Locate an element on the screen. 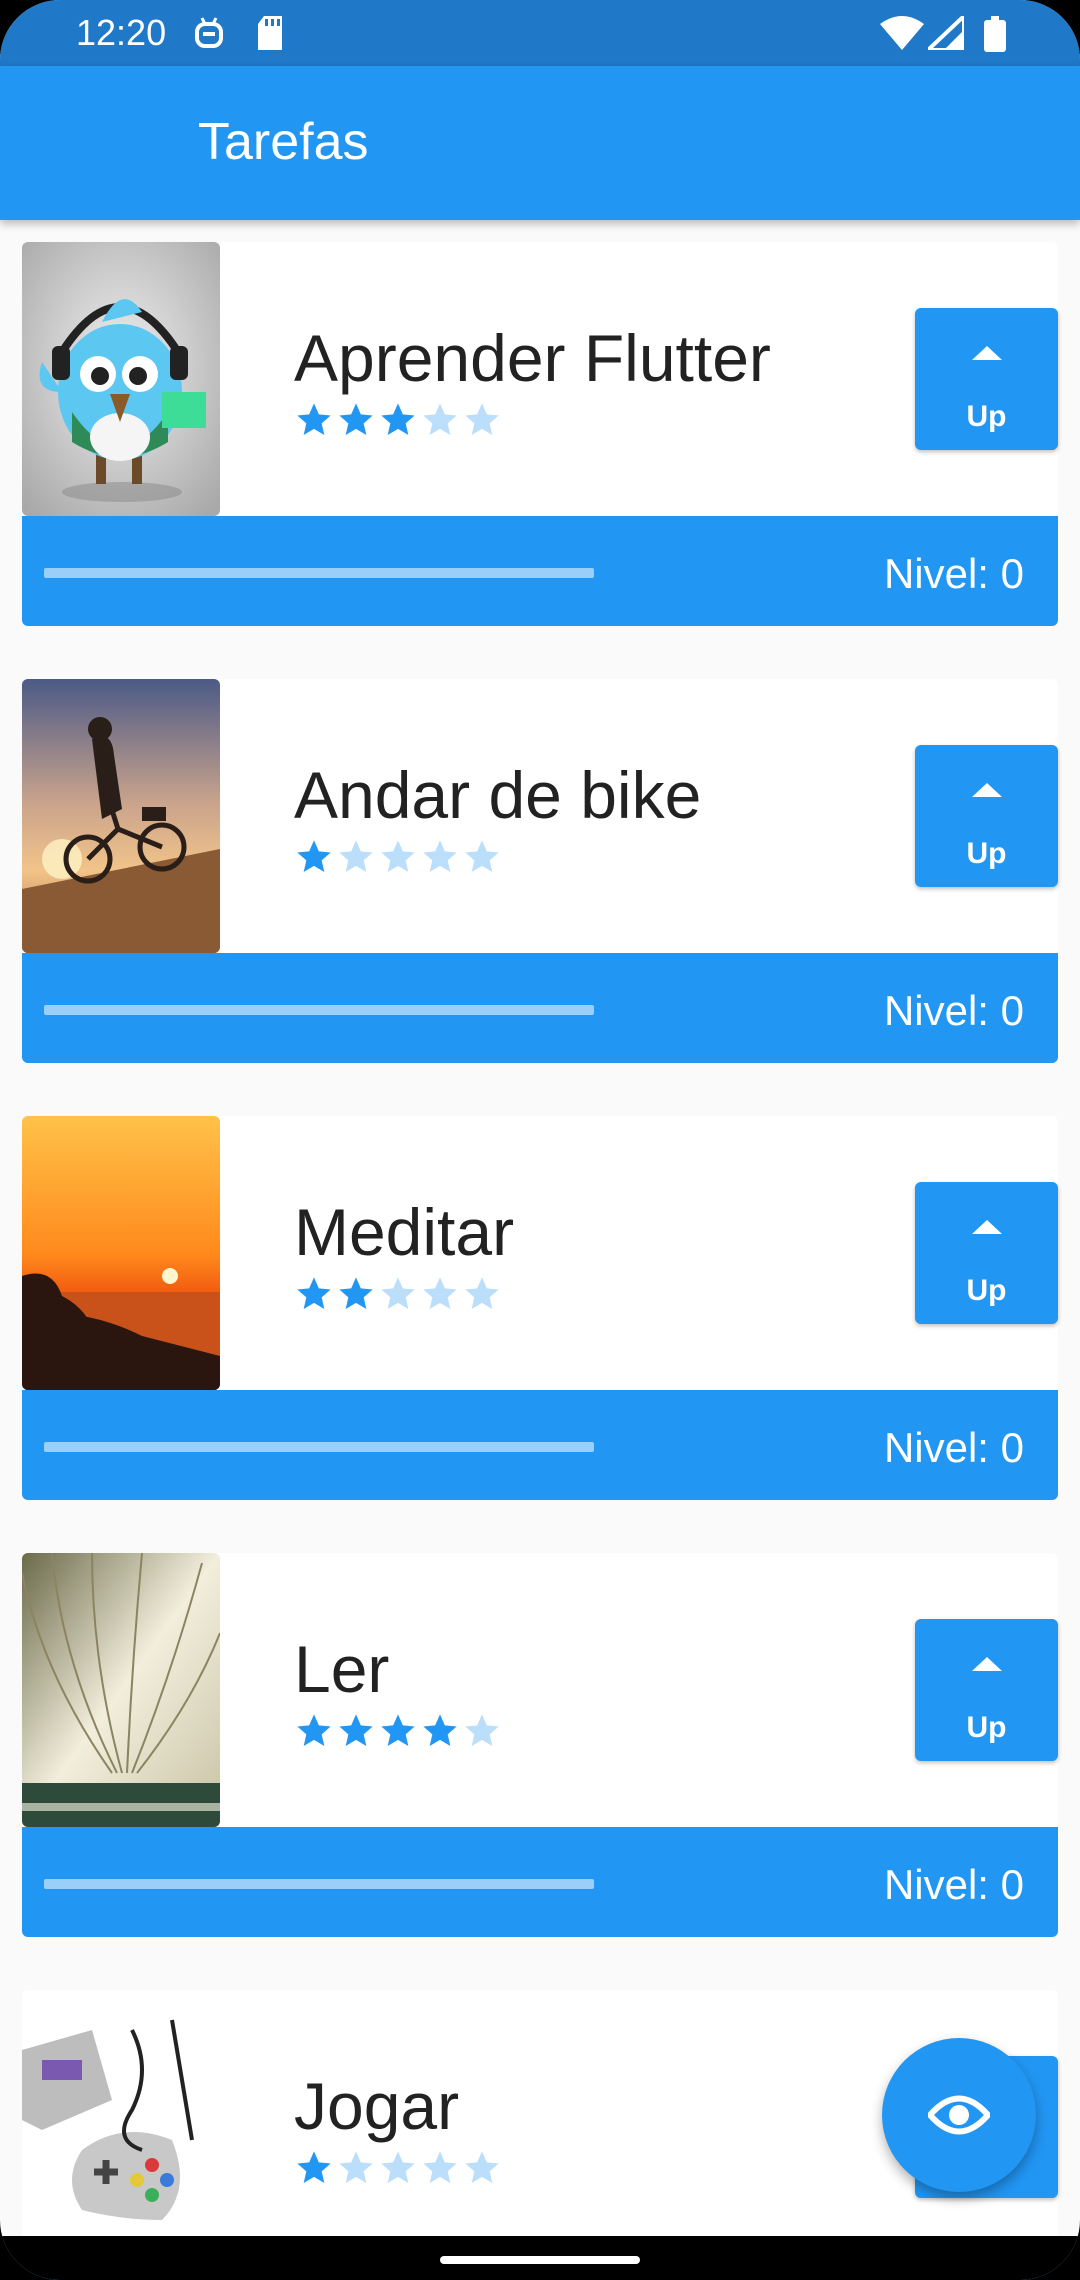 The height and width of the screenshot is (2280, 1080). task-name: Meditar is located at coordinates (404, 1232).